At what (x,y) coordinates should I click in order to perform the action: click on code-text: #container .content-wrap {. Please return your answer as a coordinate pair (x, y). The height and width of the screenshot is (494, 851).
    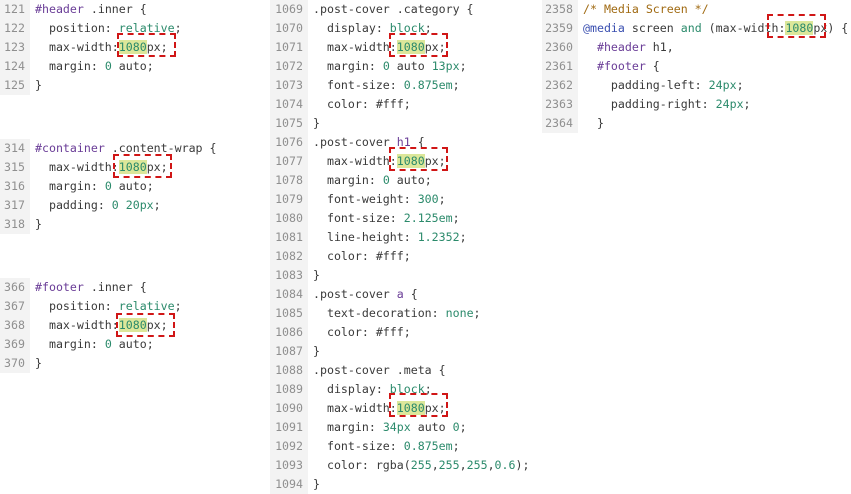
    Looking at the image, I should click on (123, 148).